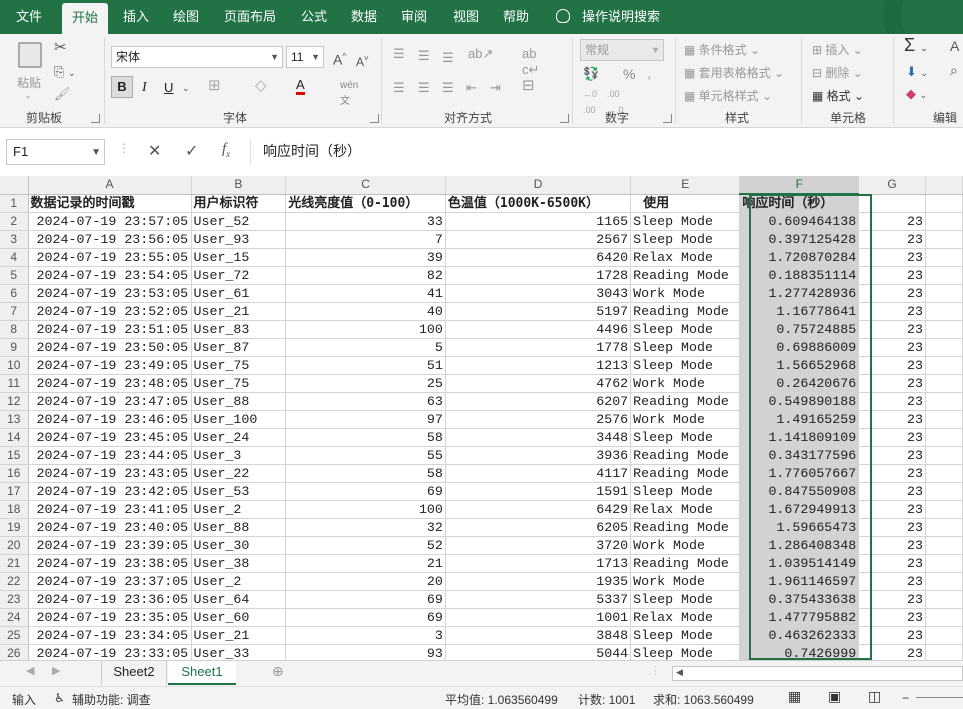 This screenshot has width=963, height=709. I want to click on number-launcher-icon, so click(667, 118).